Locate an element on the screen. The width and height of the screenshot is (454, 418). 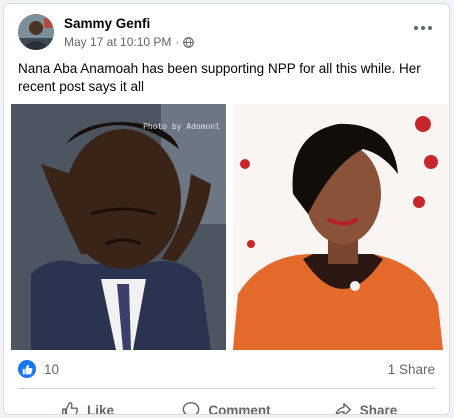
post-actions: Like Comment Share is located at coordinates (226, 402).